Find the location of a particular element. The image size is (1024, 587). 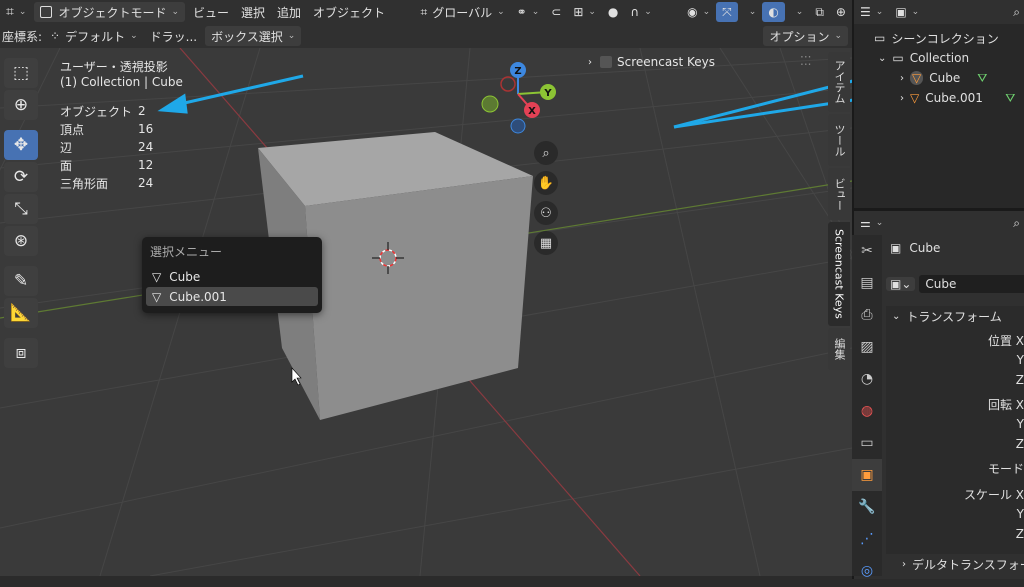

outliner-collection: ⌄ ▭ Collection is located at coordinates (939, 58).